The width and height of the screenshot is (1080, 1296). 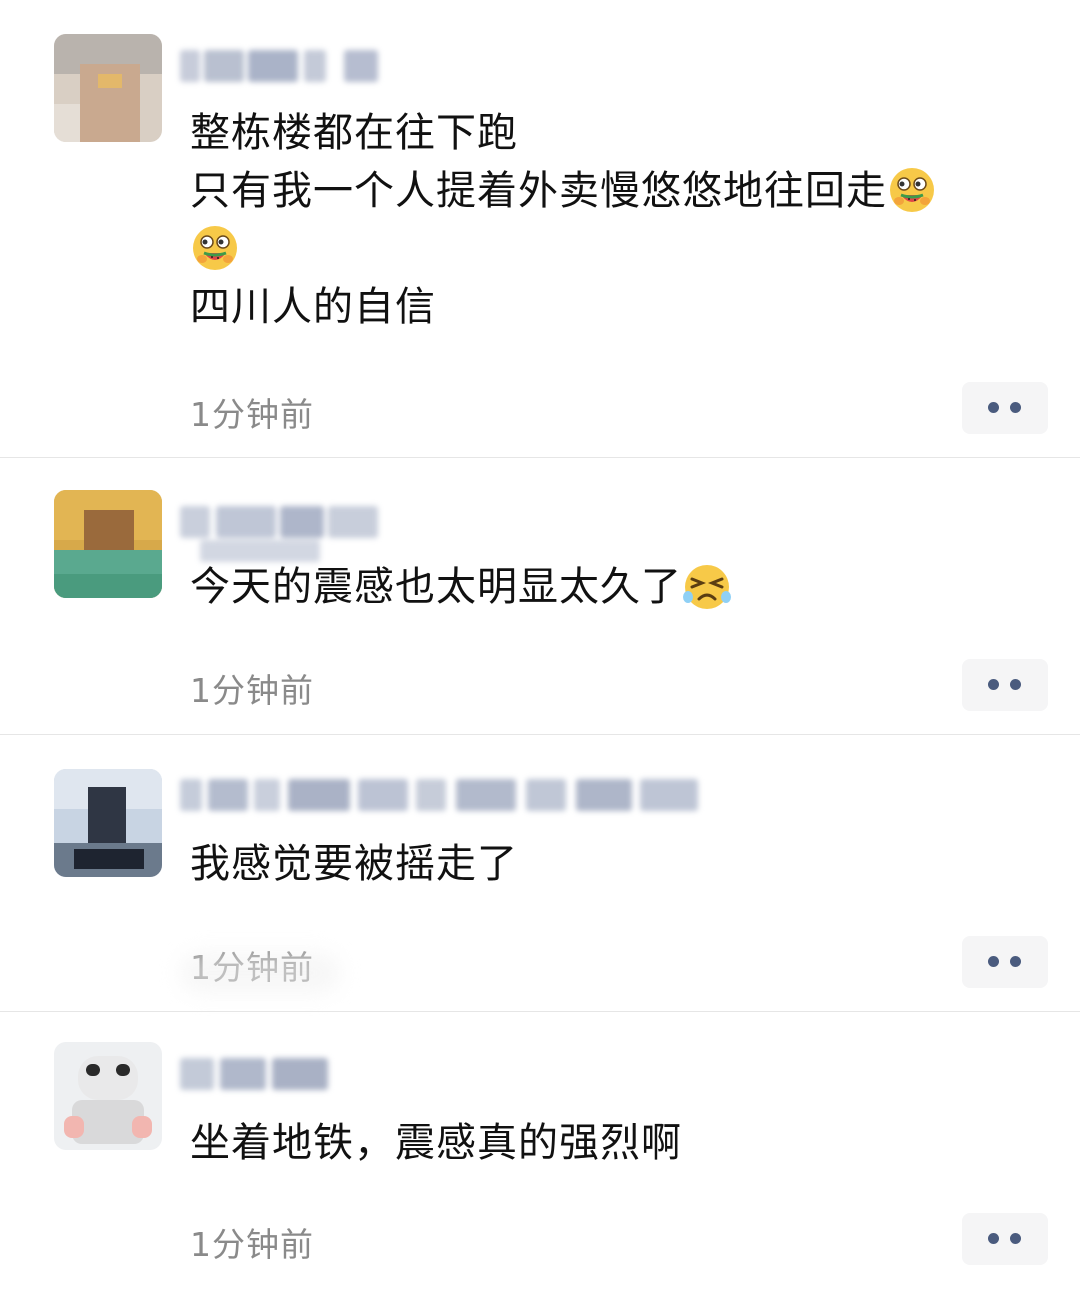 I want to click on comment-line: 我感觉要被摇走了, so click(x=354, y=864).